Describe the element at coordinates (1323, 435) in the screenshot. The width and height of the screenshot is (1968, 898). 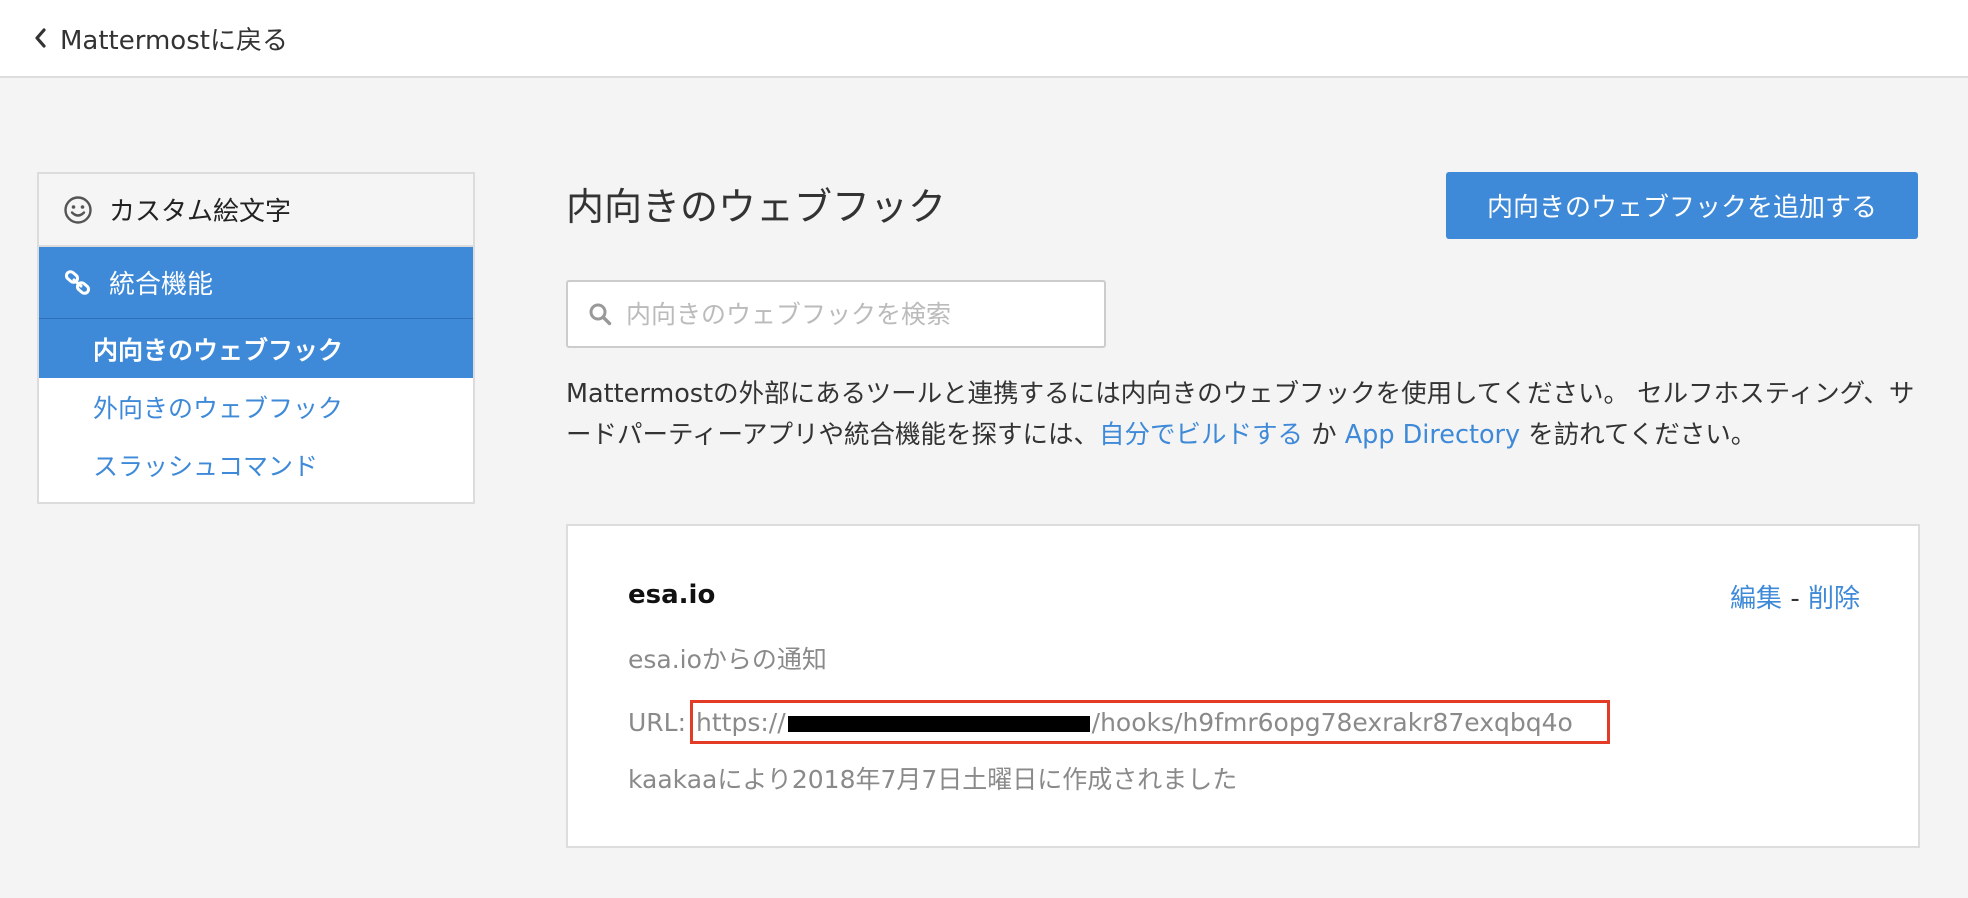
I see `help-text-part-2: か` at that location.